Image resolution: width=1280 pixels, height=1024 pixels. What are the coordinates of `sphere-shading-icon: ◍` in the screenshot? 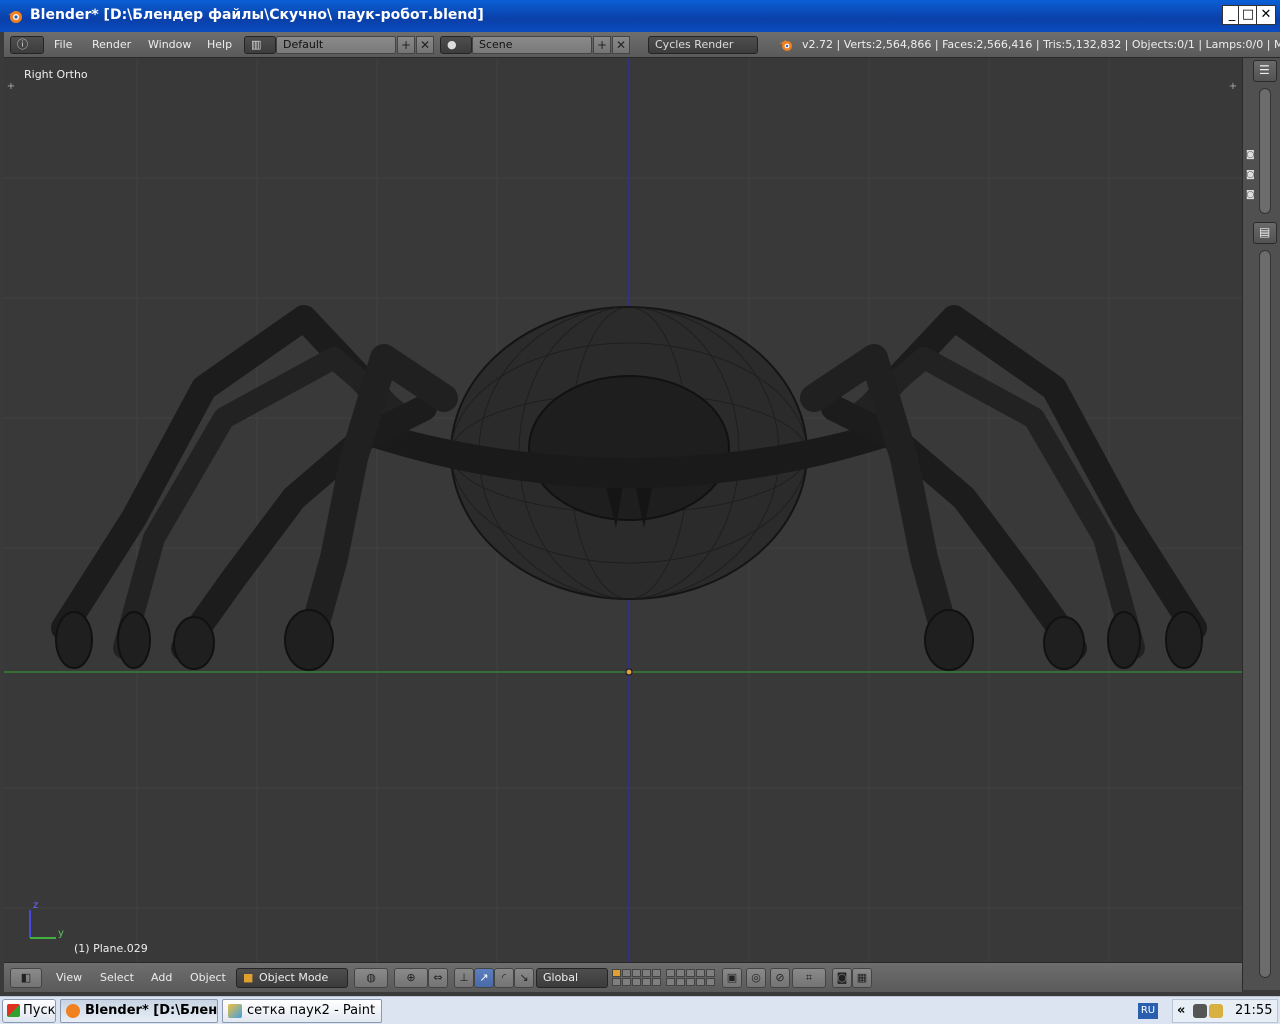 It's located at (371, 977).